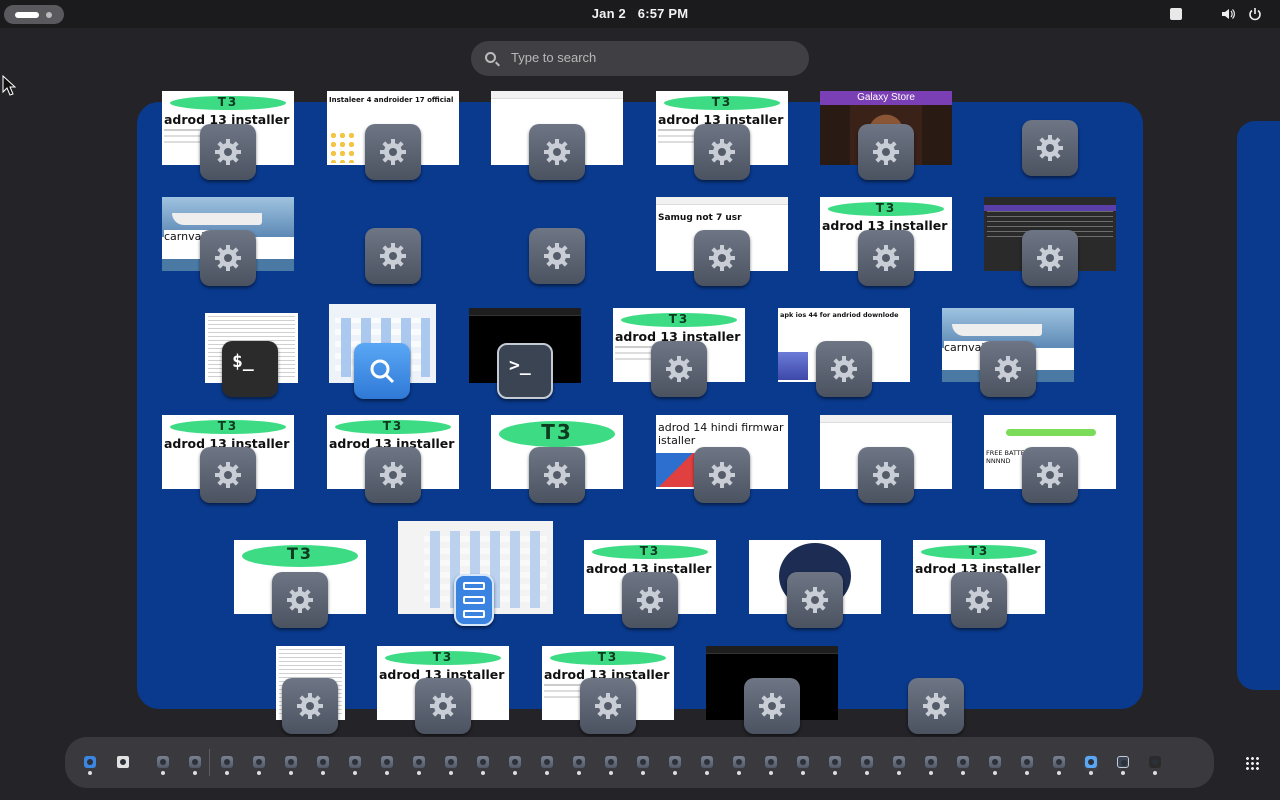 Image resolution: width=1280 pixels, height=800 pixels. Describe the element at coordinates (554, 57) in the screenshot. I see `search-placeholder: Type to search` at that location.